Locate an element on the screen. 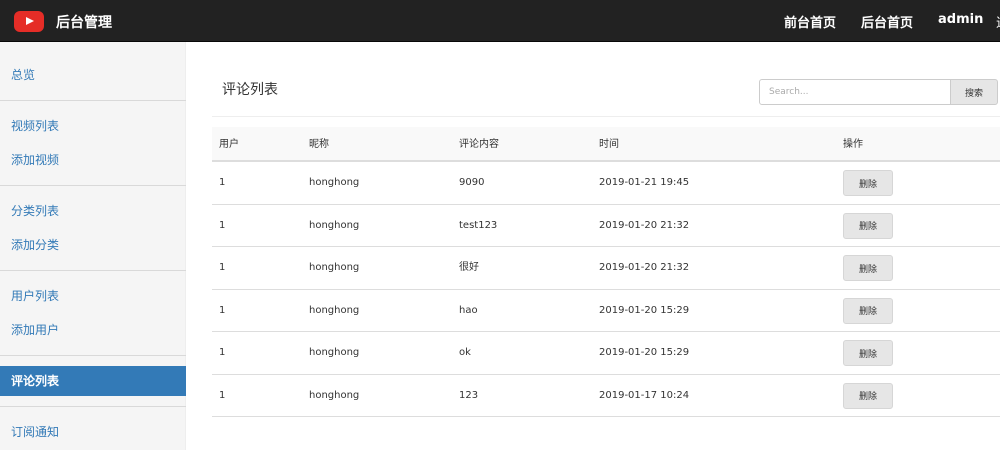 Image resolution: width=1000 pixels, height=450 pixels. sidebar-item-user-list: 用户列表 is located at coordinates (93, 296).